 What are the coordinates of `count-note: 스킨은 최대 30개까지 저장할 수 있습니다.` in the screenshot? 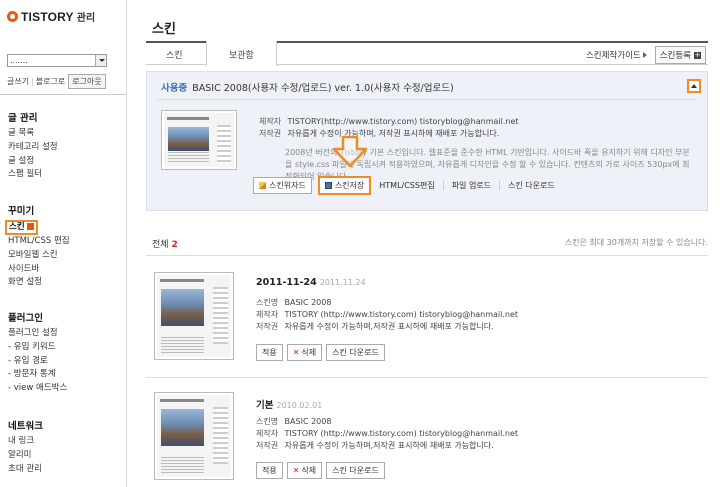 It's located at (636, 242).